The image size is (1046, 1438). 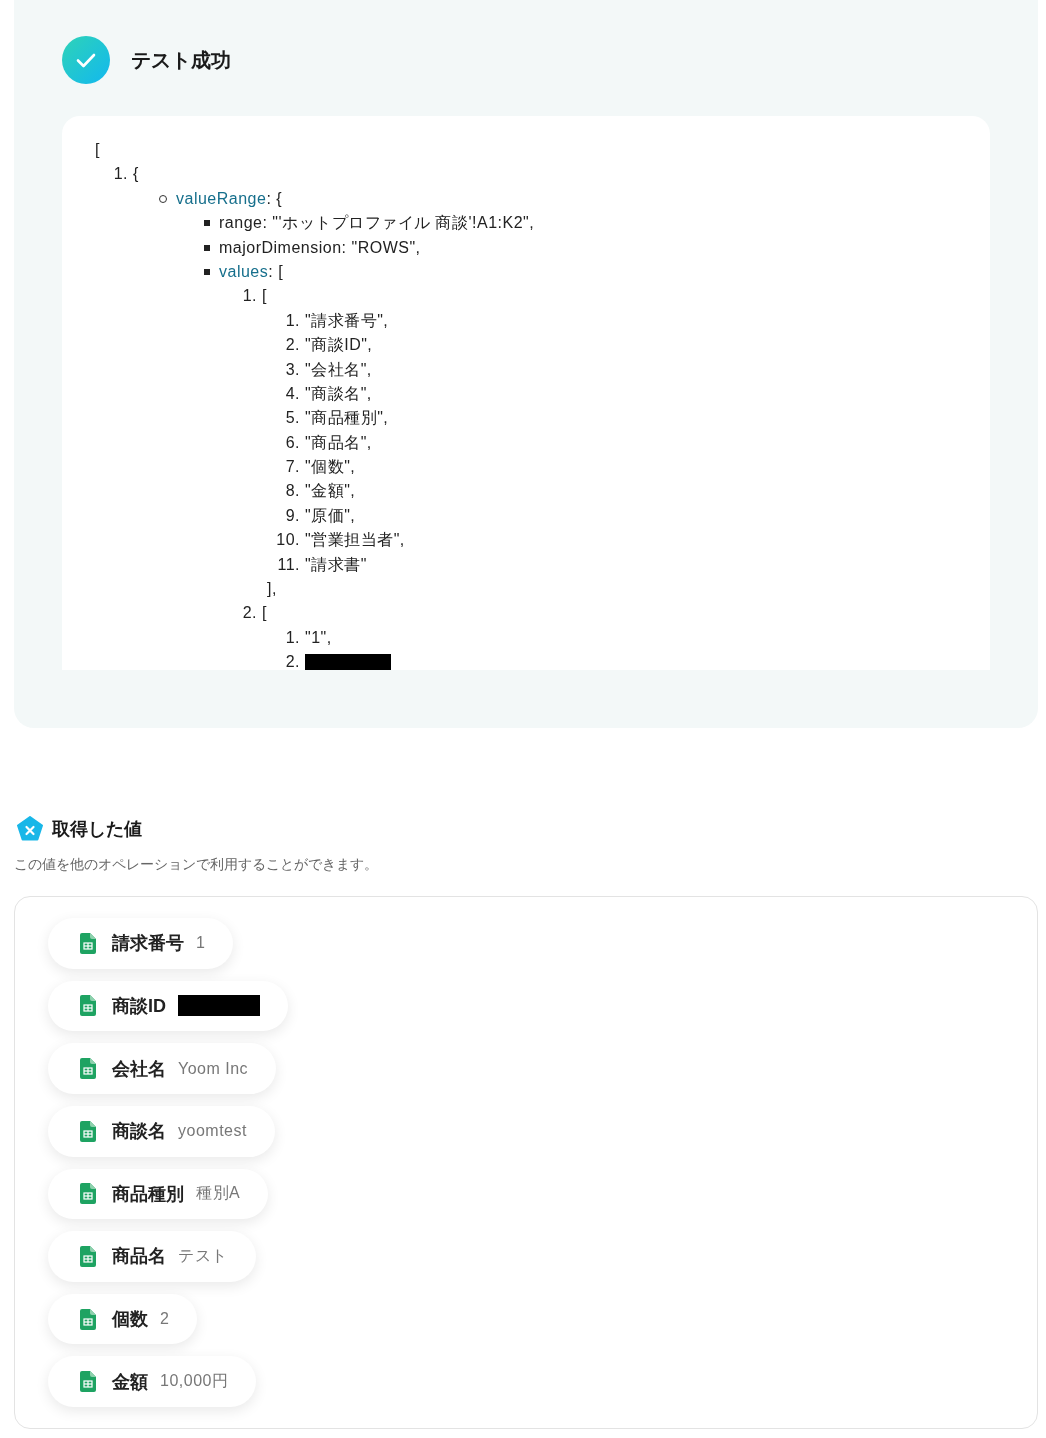 I want to click on value-chip: 金額 10,000円, so click(x=152, y=1381).